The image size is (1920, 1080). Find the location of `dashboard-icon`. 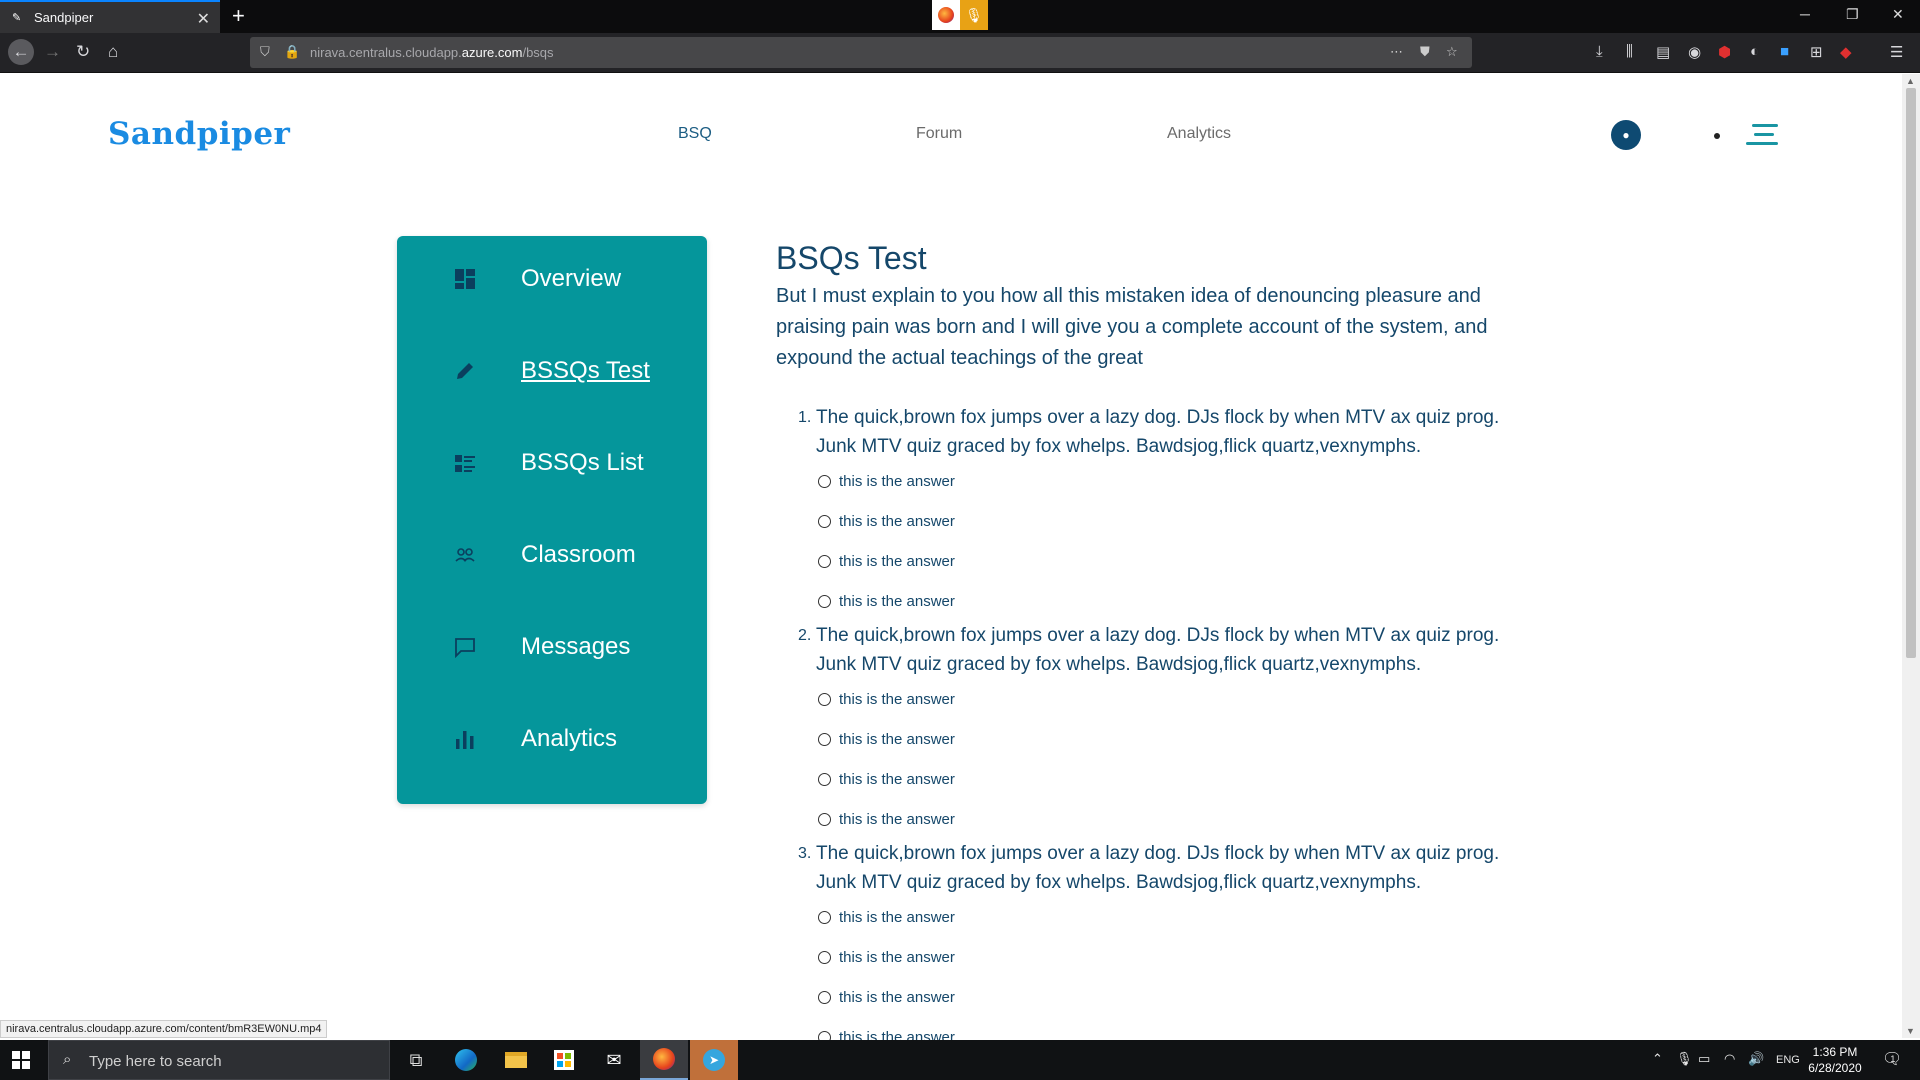

dashboard-icon is located at coordinates (465, 279).